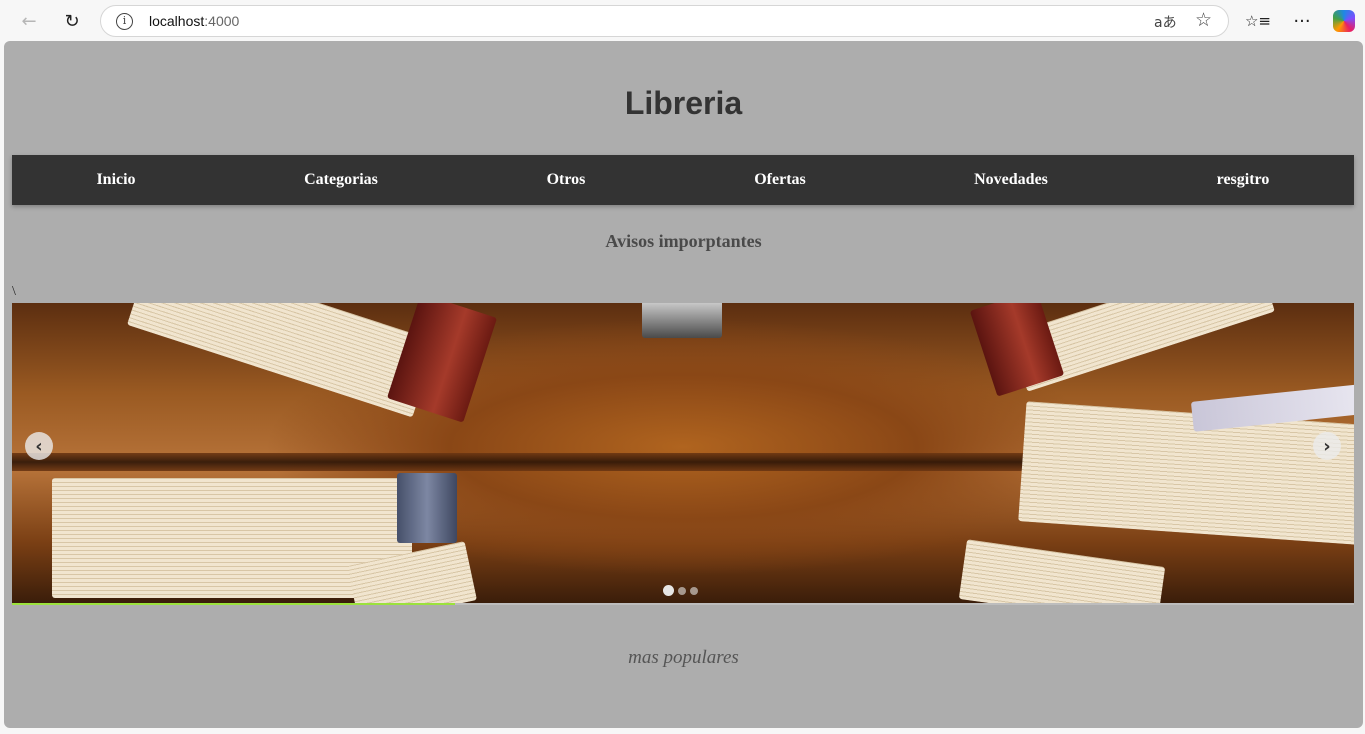 The image size is (1365, 734). What do you see at coordinates (39, 446) in the screenshot?
I see `carousel-prev-button: ‹` at bounding box center [39, 446].